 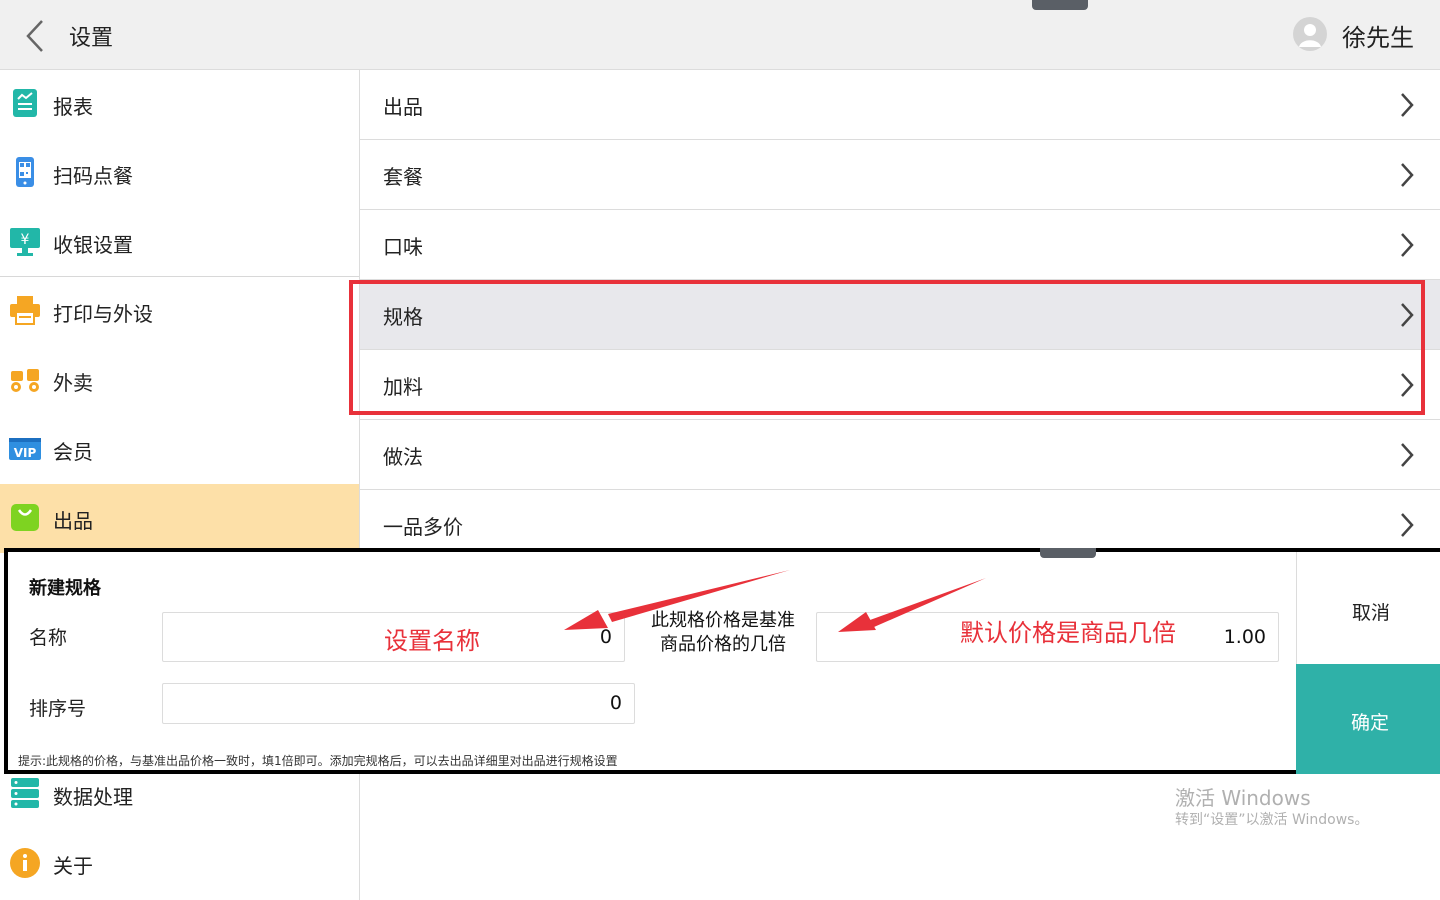 What do you see at coordinates (403, 247) in the screenshot?
I see `list-item-label: 口味` at bounding box center [403, 247].